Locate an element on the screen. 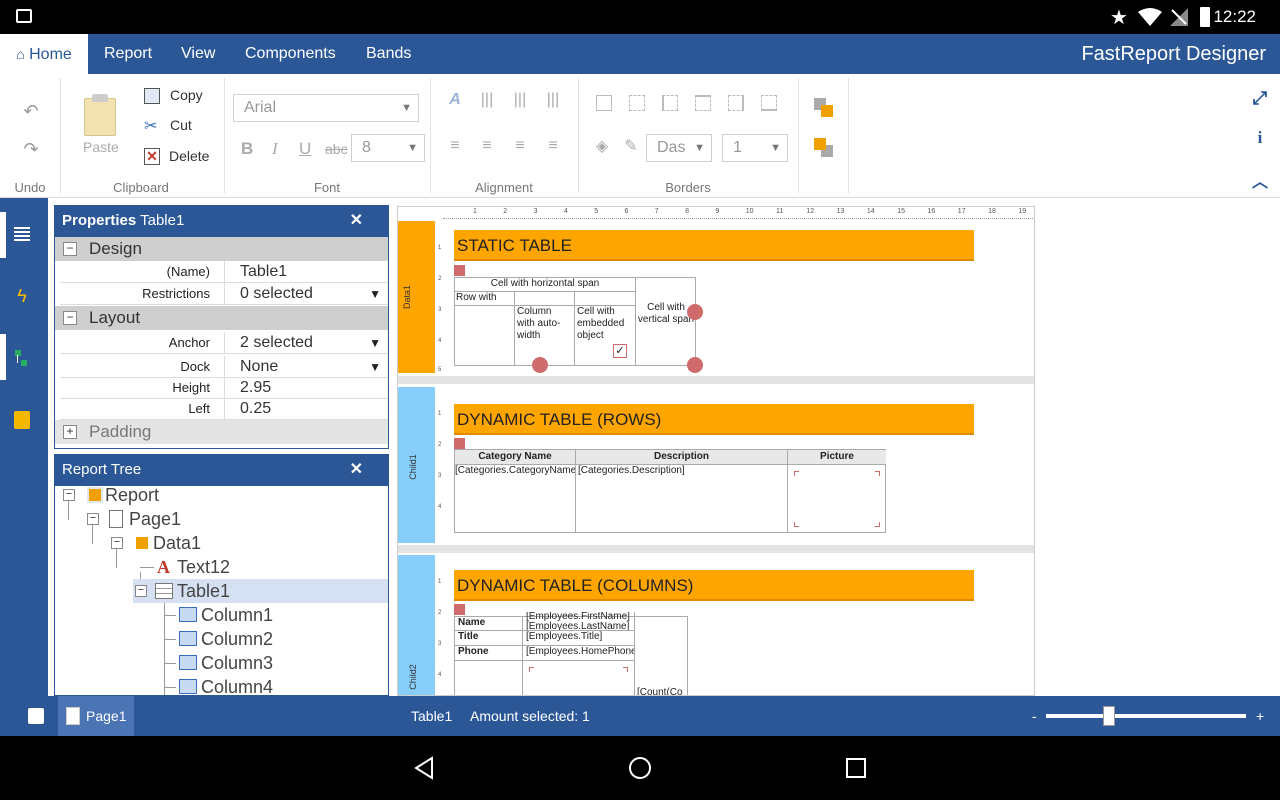  border-bottom-icon is located at coordinates (769, 103).